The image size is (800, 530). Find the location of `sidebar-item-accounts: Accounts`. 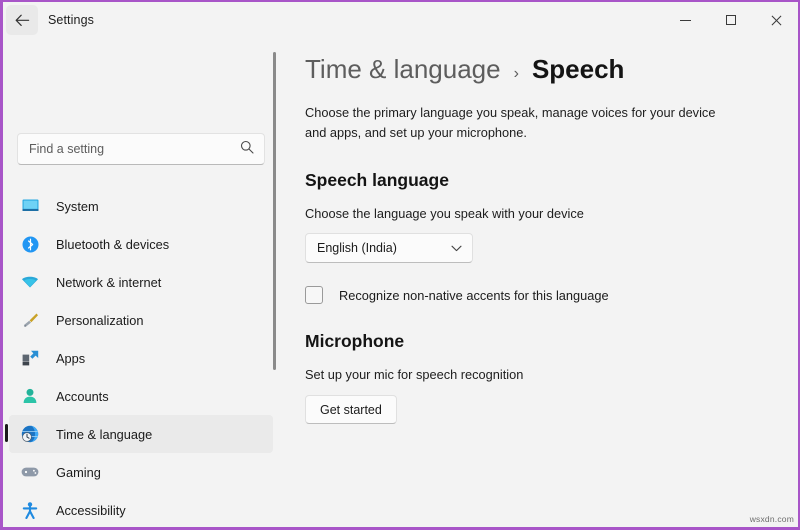

sidebar-item-accounts: Accounts is located at coordinates (141, 396).